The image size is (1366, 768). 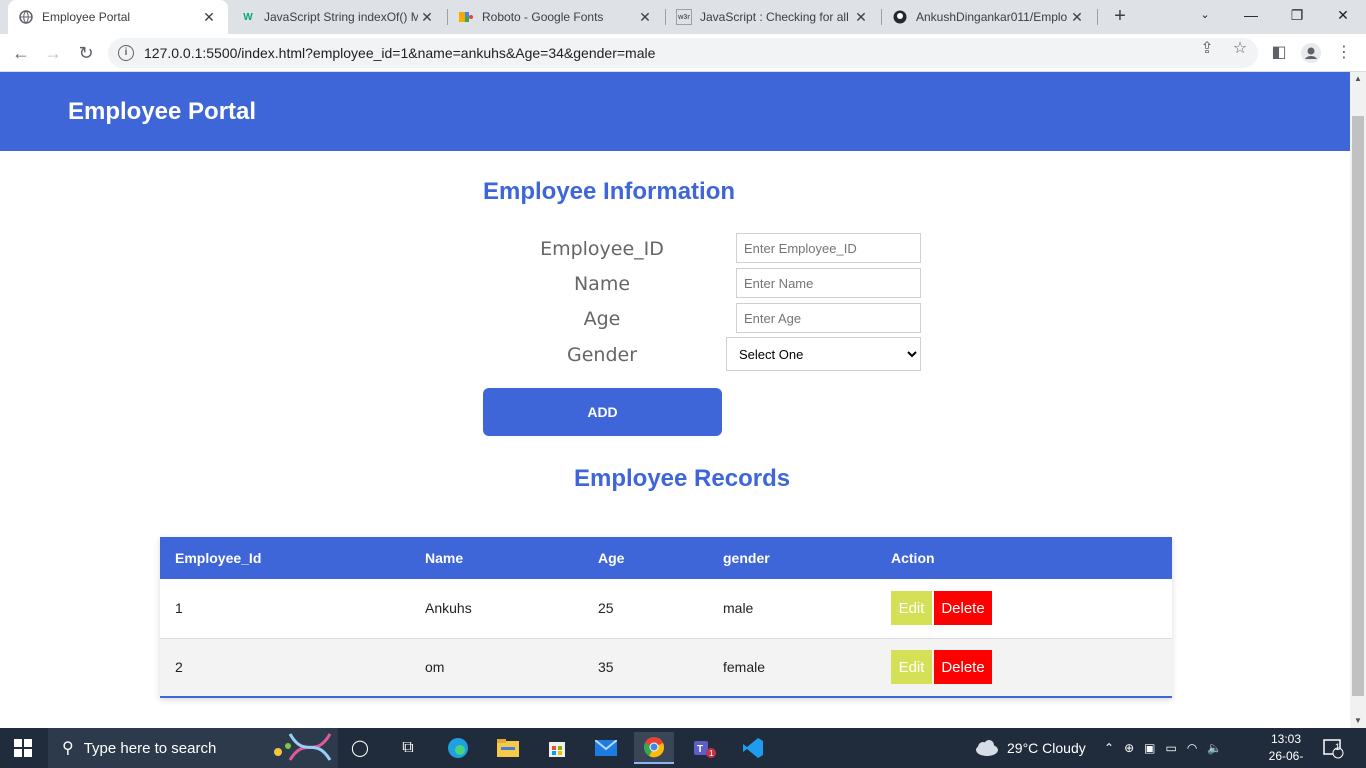 What do you see at coordinates (704, 748) in the screenshot?
I see `teams-icon: T1` at bounding box center [704, 748].